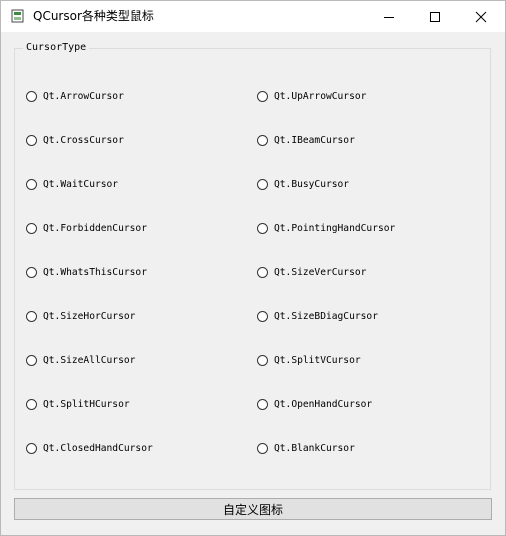  I want to click on custom-icon-button: 自定义图标, so click(253, 509).